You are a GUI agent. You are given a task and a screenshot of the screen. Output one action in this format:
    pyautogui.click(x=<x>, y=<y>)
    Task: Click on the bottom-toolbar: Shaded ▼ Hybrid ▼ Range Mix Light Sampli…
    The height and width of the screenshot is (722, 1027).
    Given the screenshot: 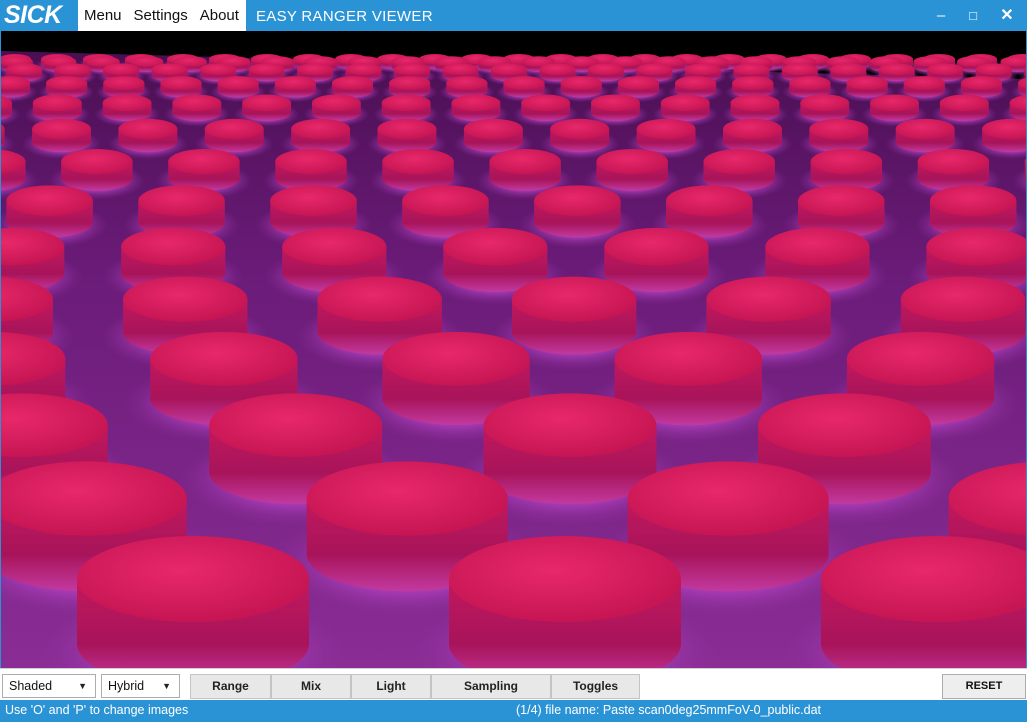 What is the action you would take?
    pyautogui.click(x=513, y=691)
    